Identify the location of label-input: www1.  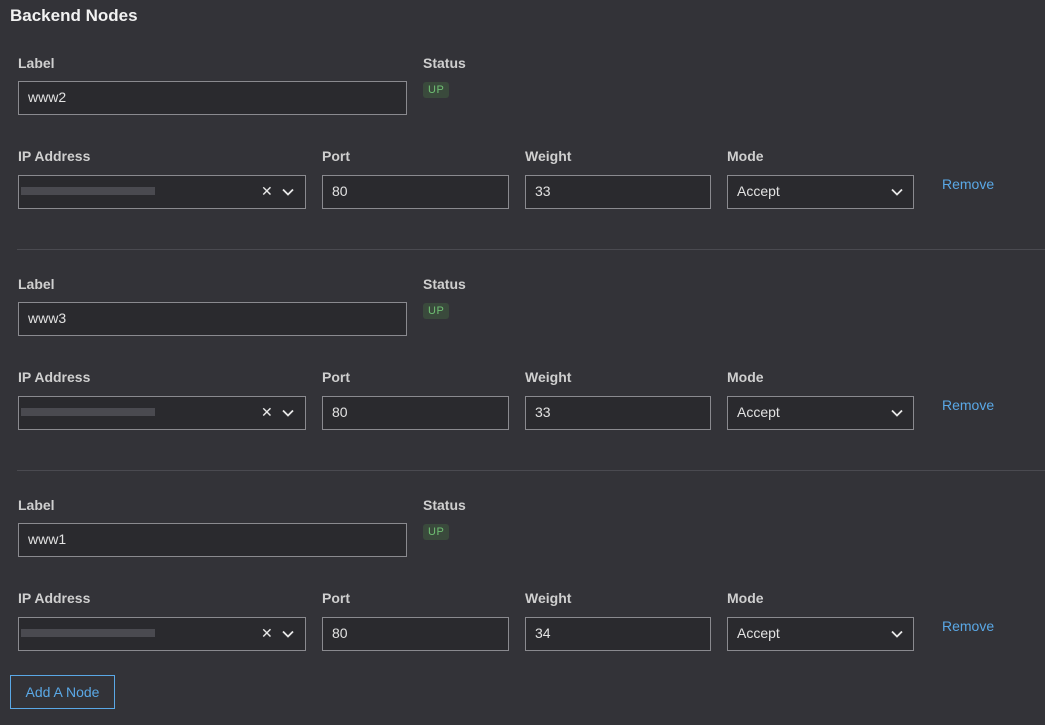
(212, 540).